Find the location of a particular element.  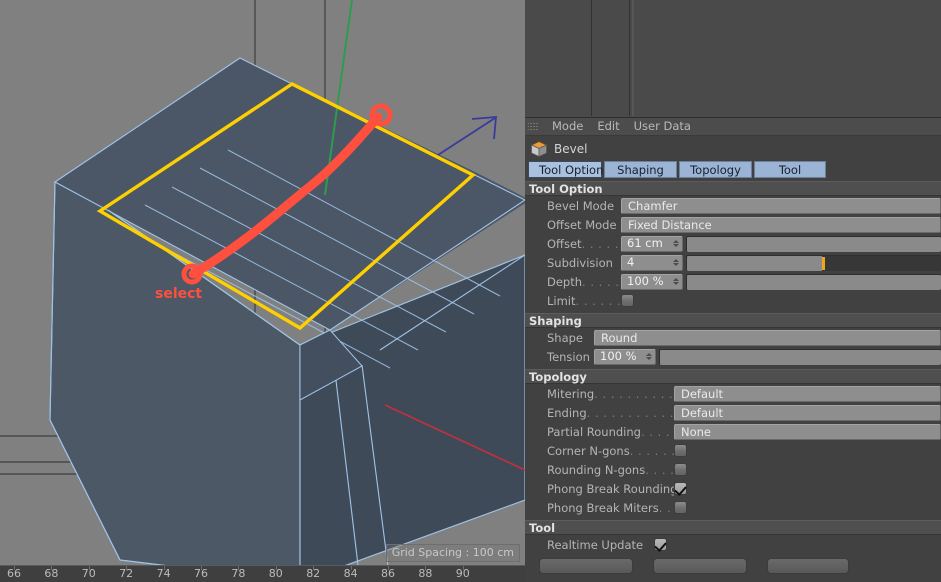

ruler-tick-label: 82 is located at coordinates (313, 573).